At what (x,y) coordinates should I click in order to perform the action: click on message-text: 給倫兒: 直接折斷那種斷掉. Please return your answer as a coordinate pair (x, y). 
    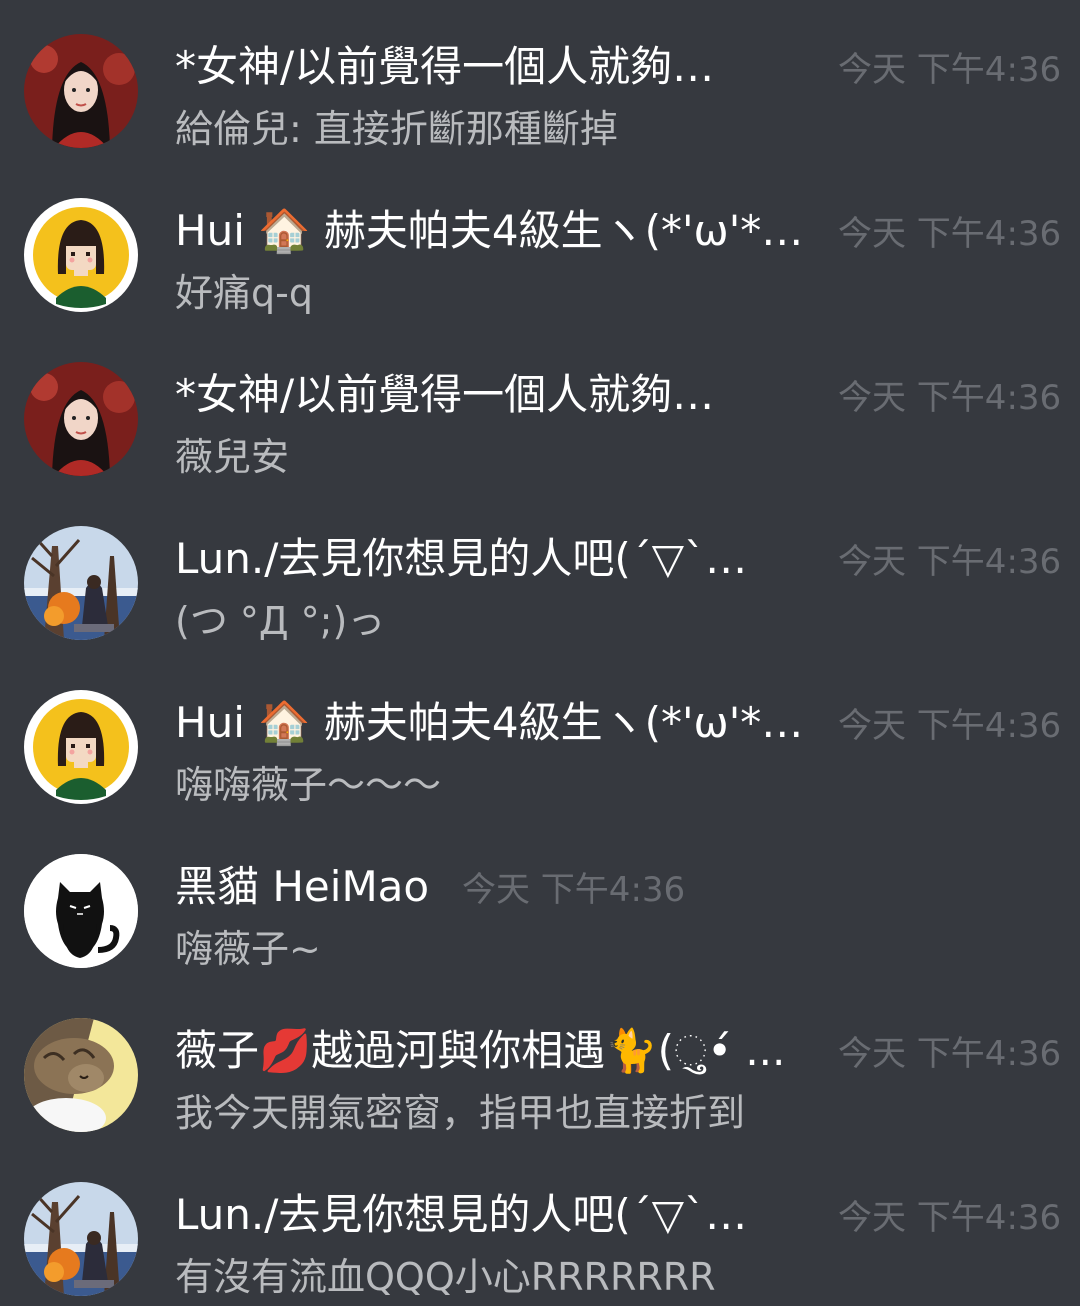
    Looking at the image, I should click on (396, 129).